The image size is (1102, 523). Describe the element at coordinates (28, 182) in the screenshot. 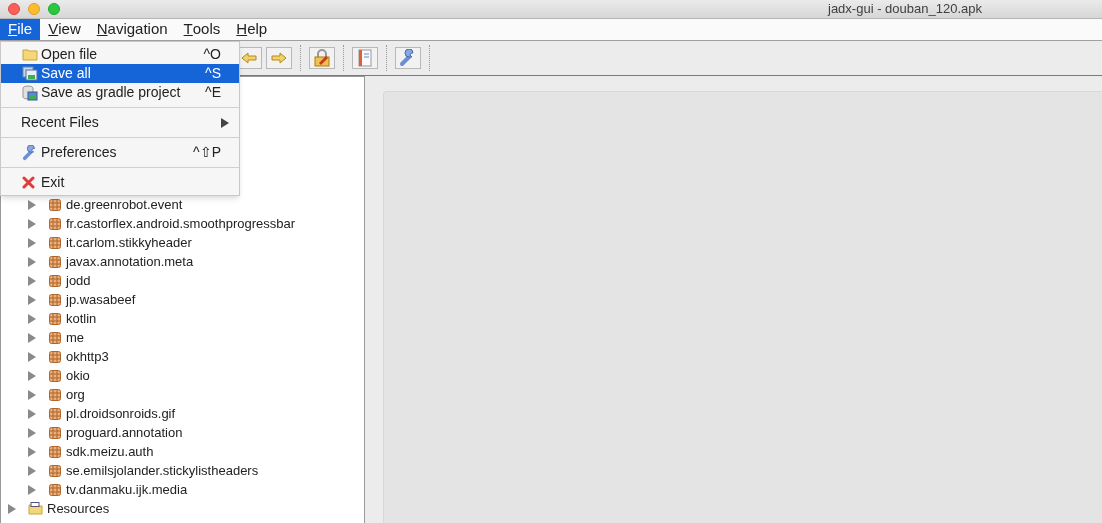

I see `close-icon` at that location.